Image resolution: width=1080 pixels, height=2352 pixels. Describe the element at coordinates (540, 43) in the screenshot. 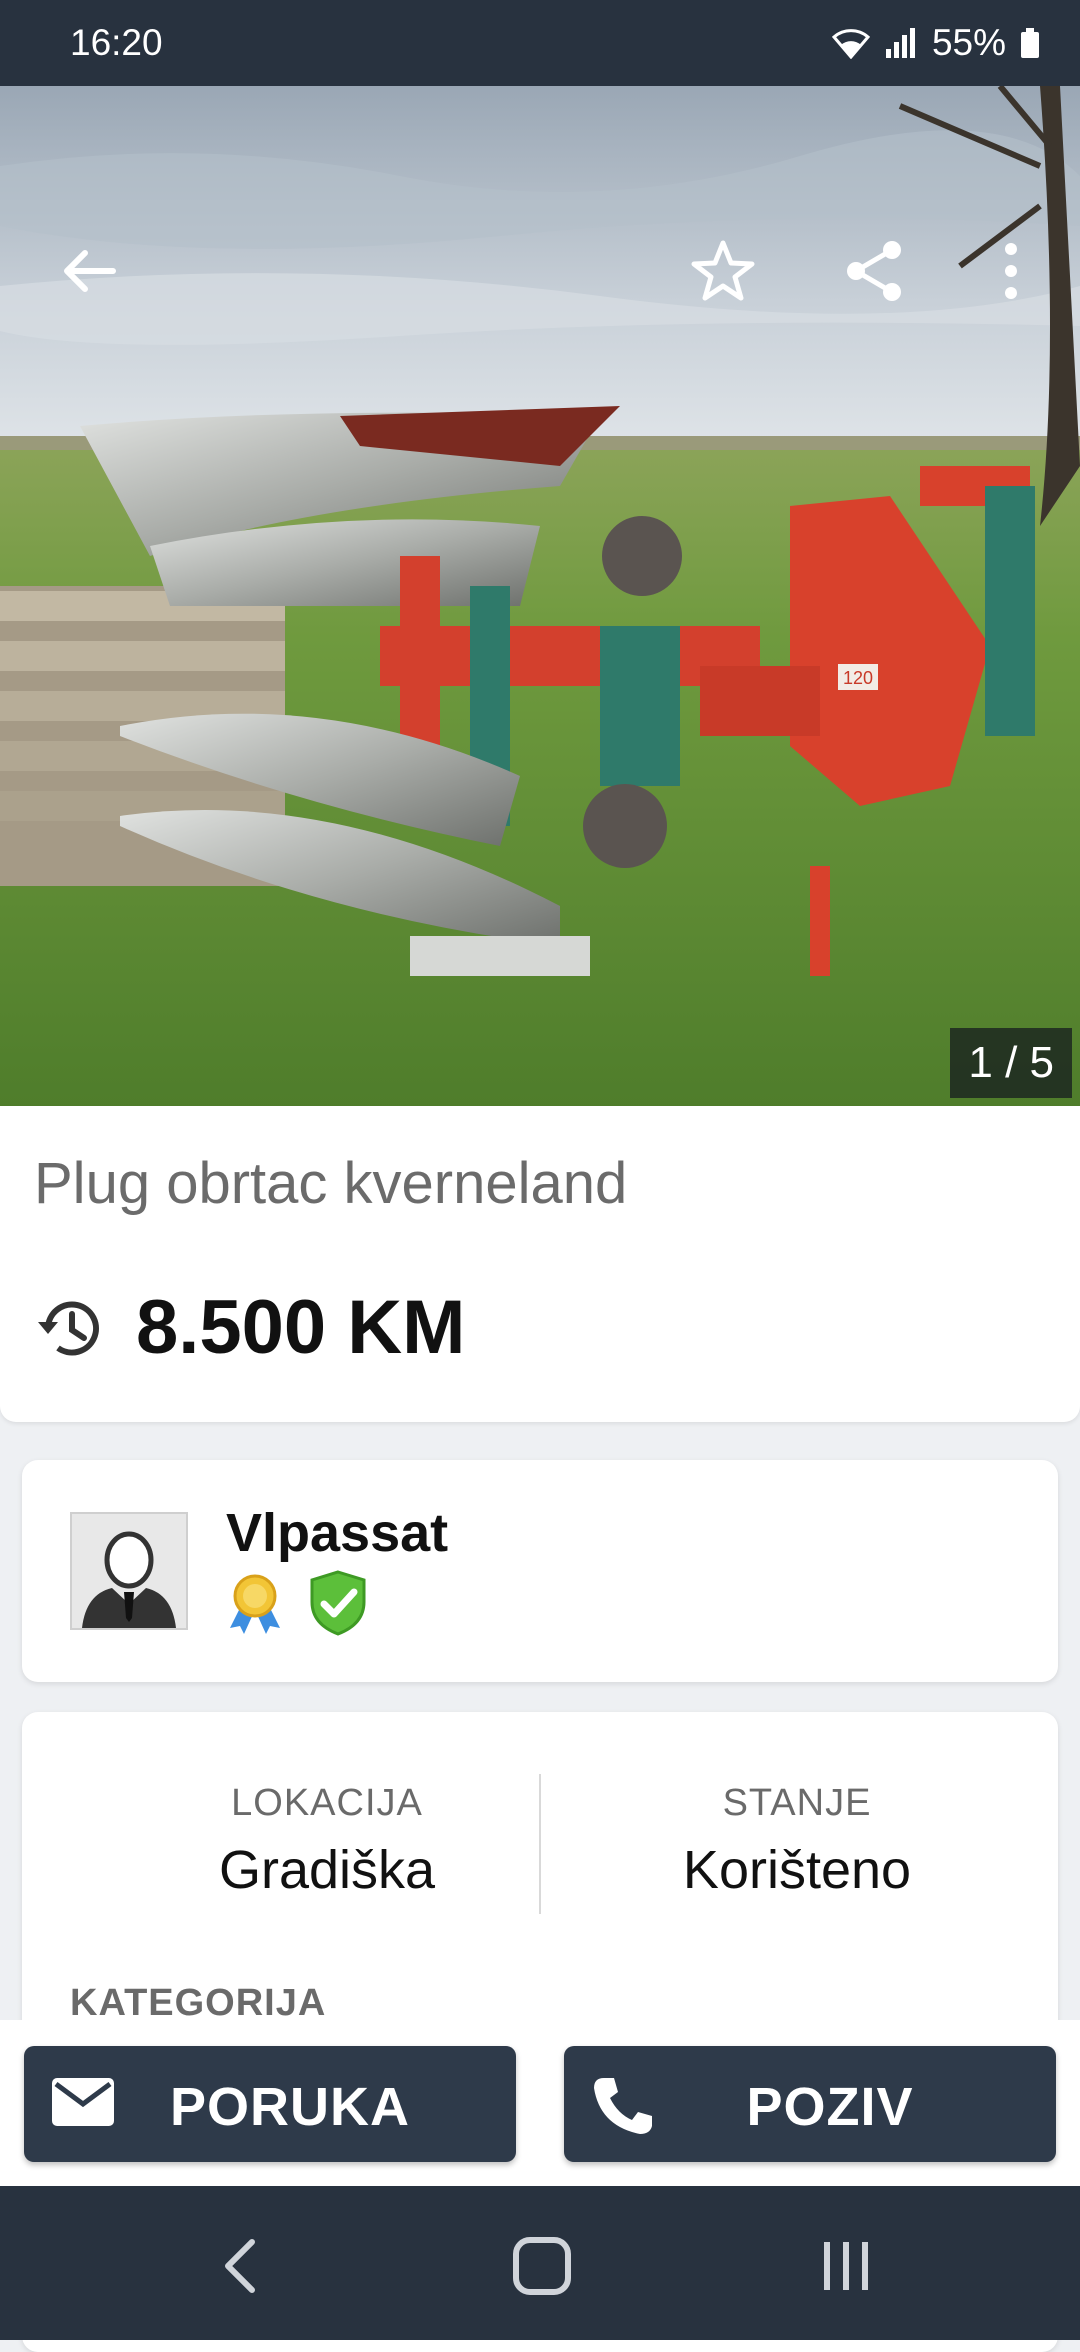

I see `status-bar: 16:20 55%` at that location.